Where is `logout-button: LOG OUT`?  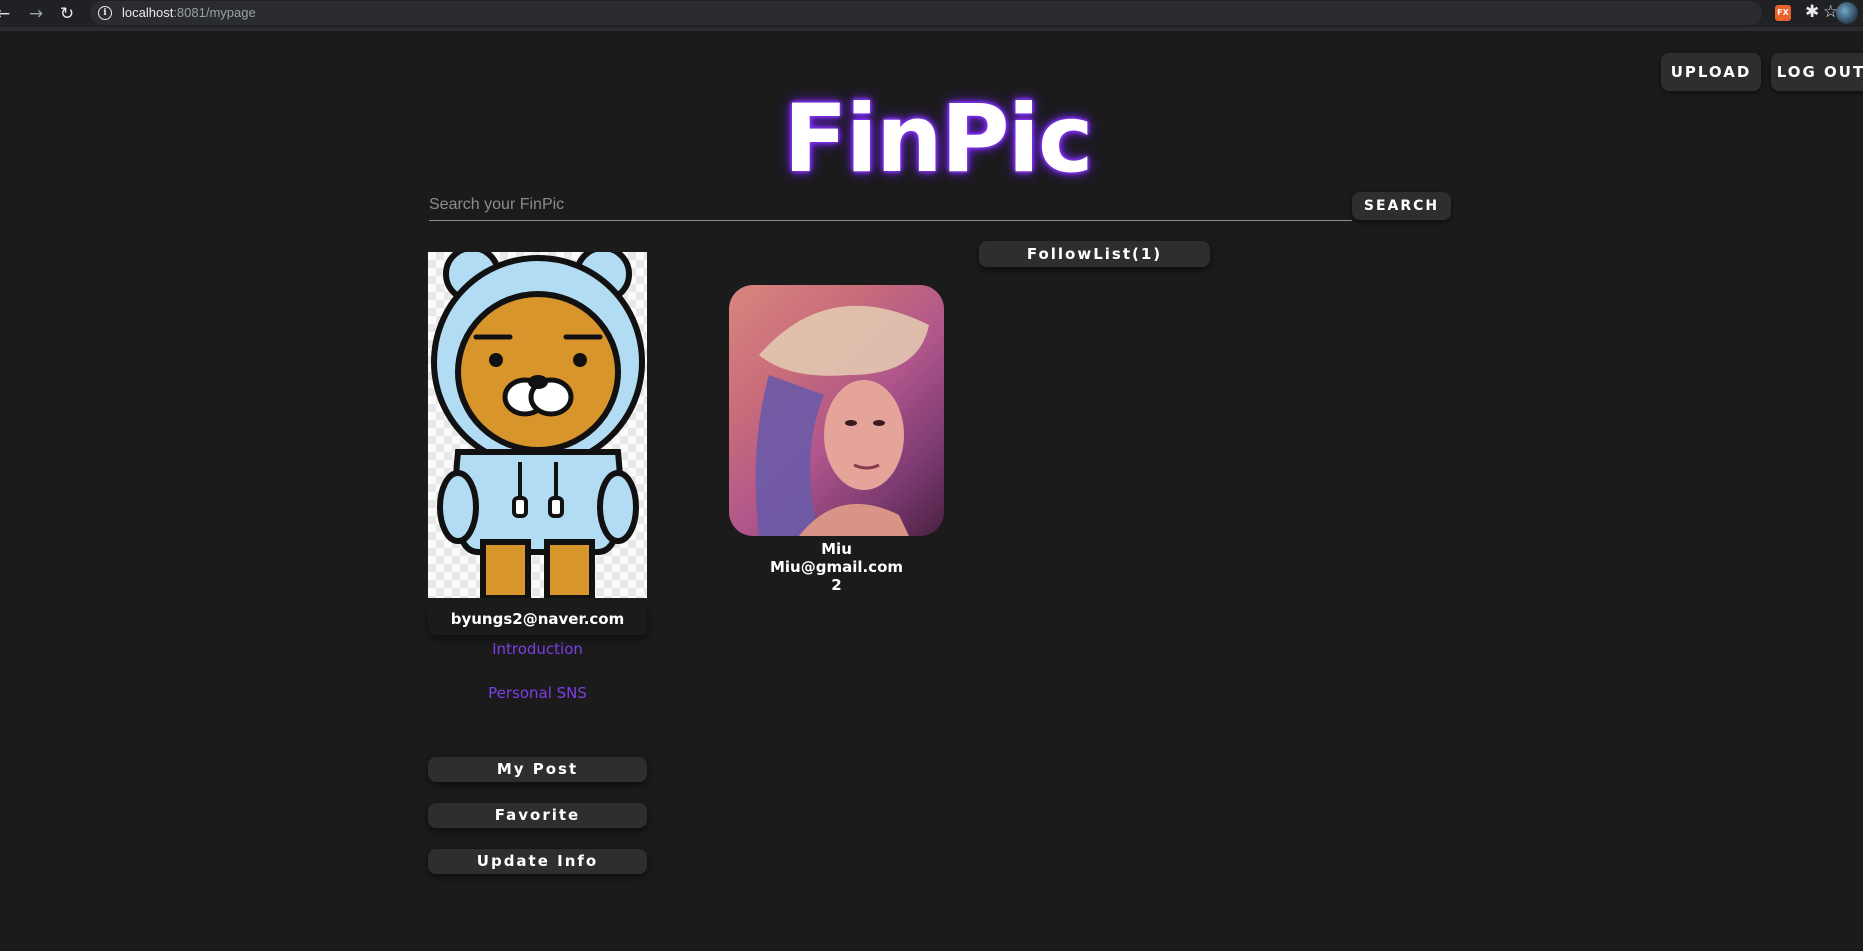
logout-button: LOG OUT is located at coordinates (1817, 72).